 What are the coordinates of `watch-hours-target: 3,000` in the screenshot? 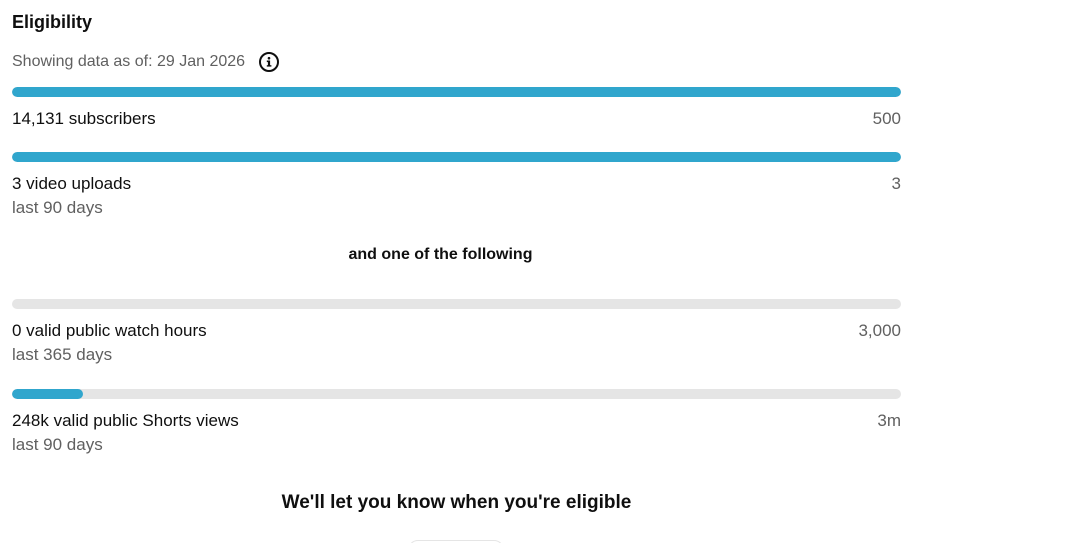 It's located at (879, 330).